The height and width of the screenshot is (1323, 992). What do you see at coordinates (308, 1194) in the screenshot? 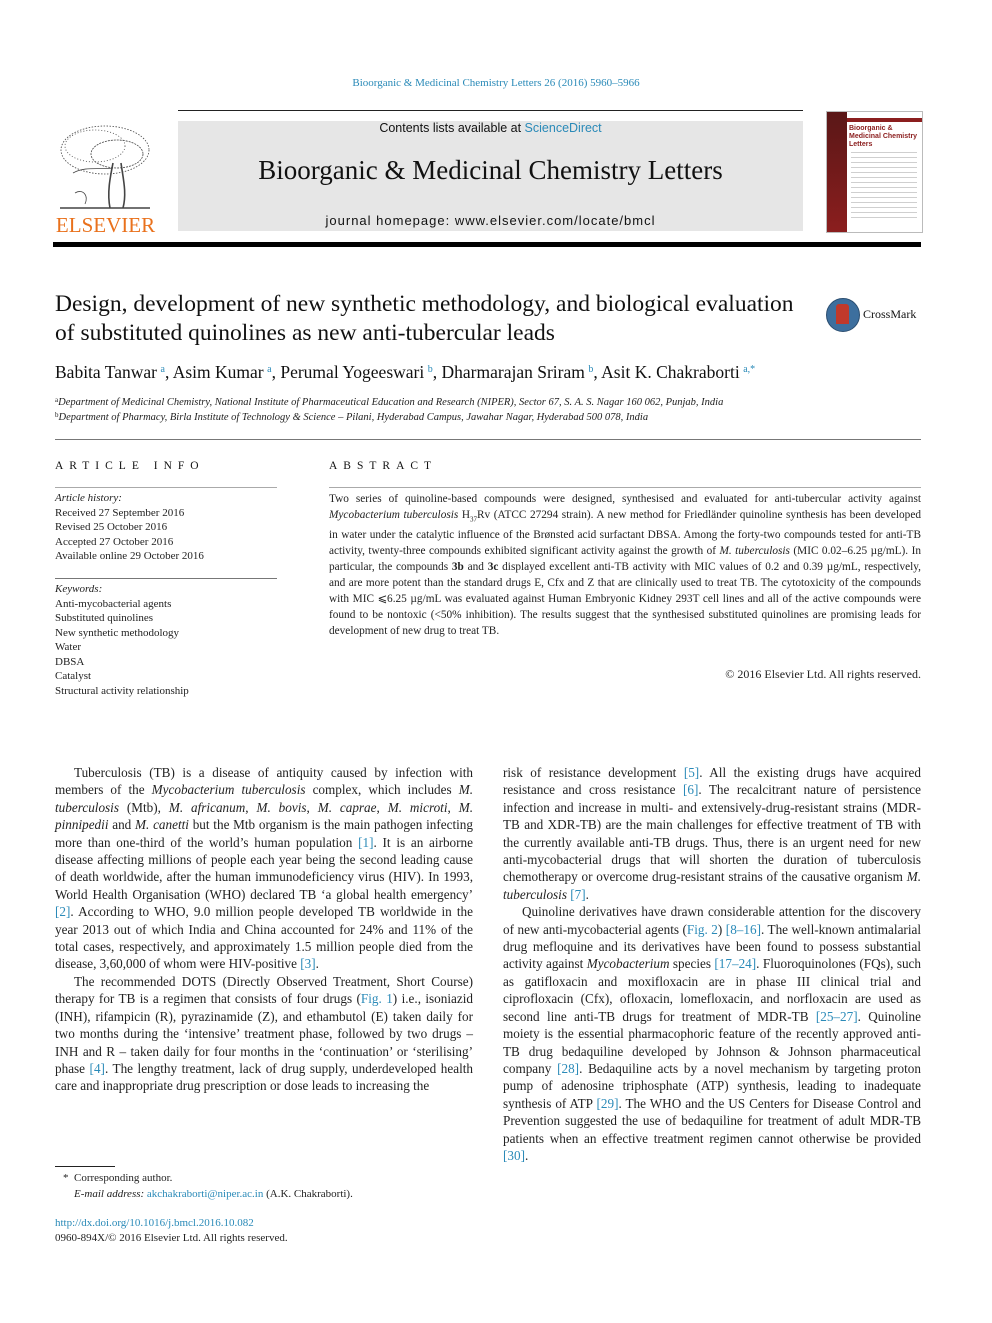
I see `email-owner: (A.K. Chakraborti).` at bounding box center [308, 1194].